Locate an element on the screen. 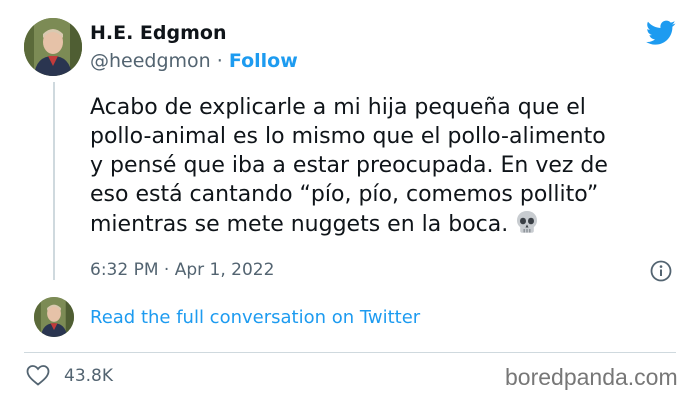 The width and height of the screenshot is (700, 402). tweet-line-last: mientras se mete nuggets en la boca. is located at coordinates (385, 224).